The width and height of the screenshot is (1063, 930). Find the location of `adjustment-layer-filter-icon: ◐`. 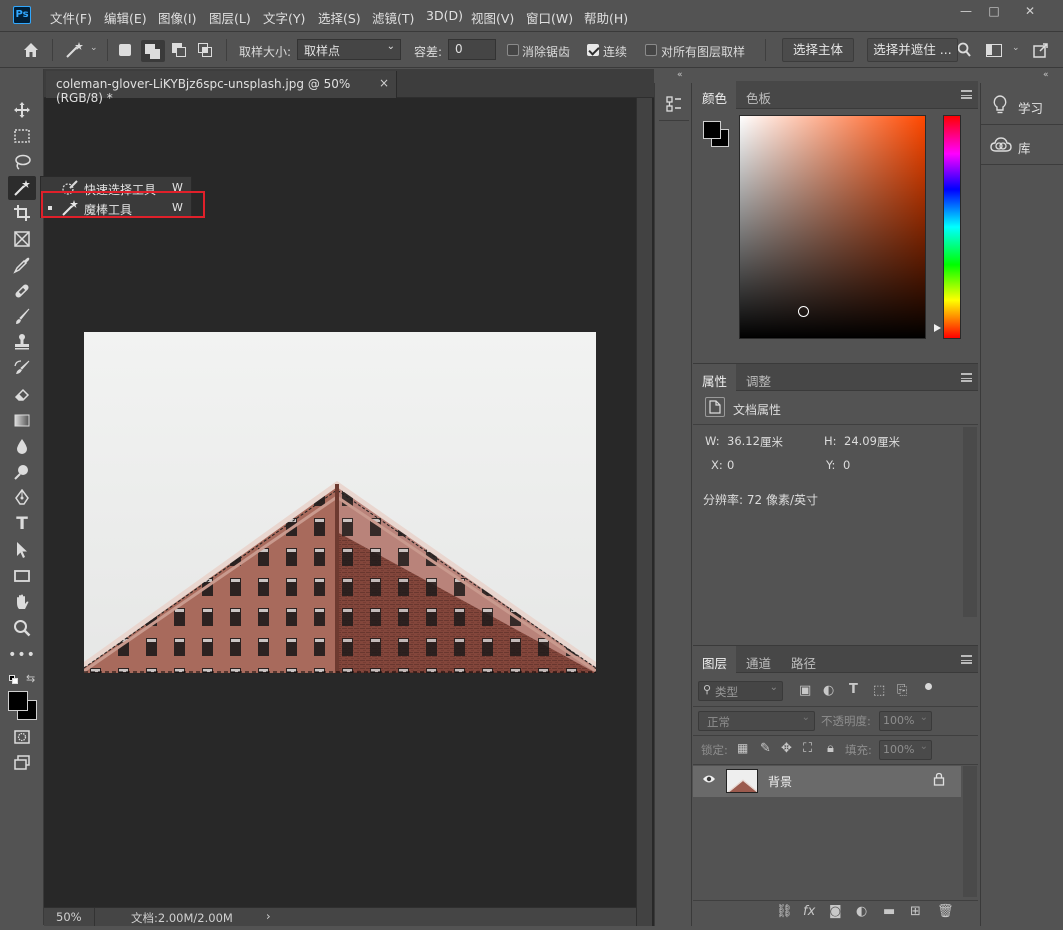

adjustment-layer-filter-icon: ◐ is located at coordinates (828, 690).